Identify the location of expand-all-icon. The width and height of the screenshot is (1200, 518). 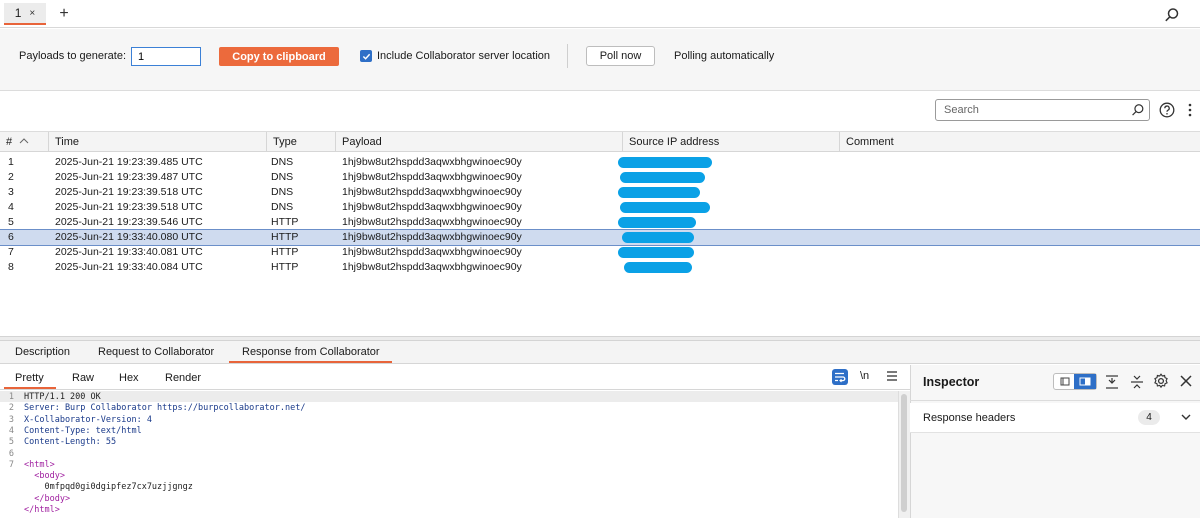
(1112, 382).